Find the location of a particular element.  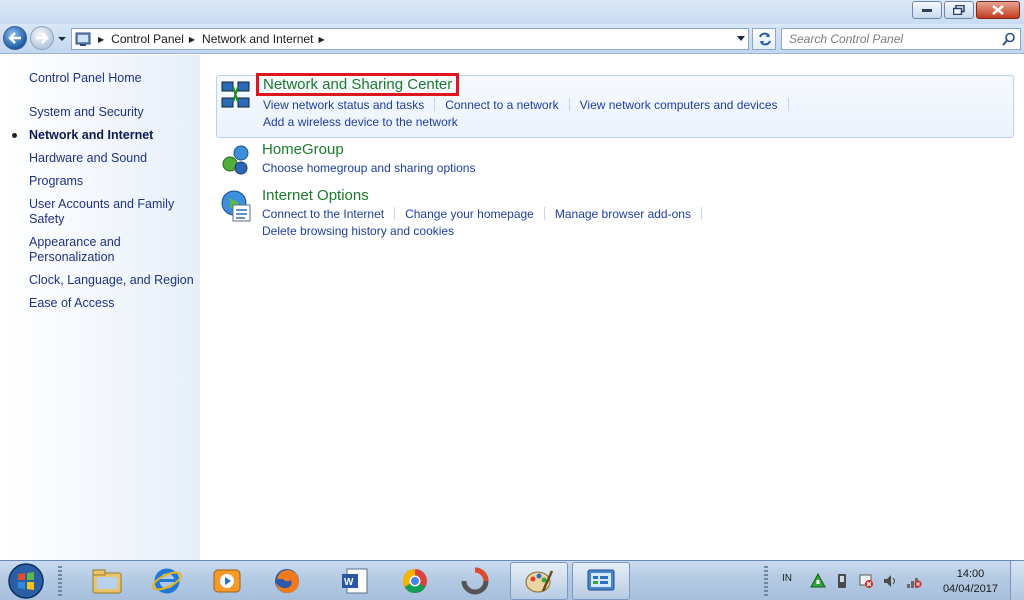

sidebar-item-user-accounts: User Accounts and Family Safety is located at coordinates (111, 212).